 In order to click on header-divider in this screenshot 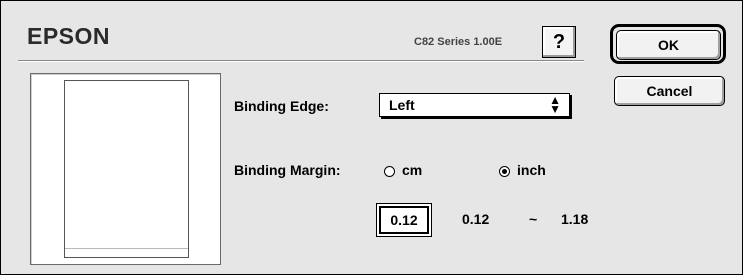, I will do `click(301, 61)`.